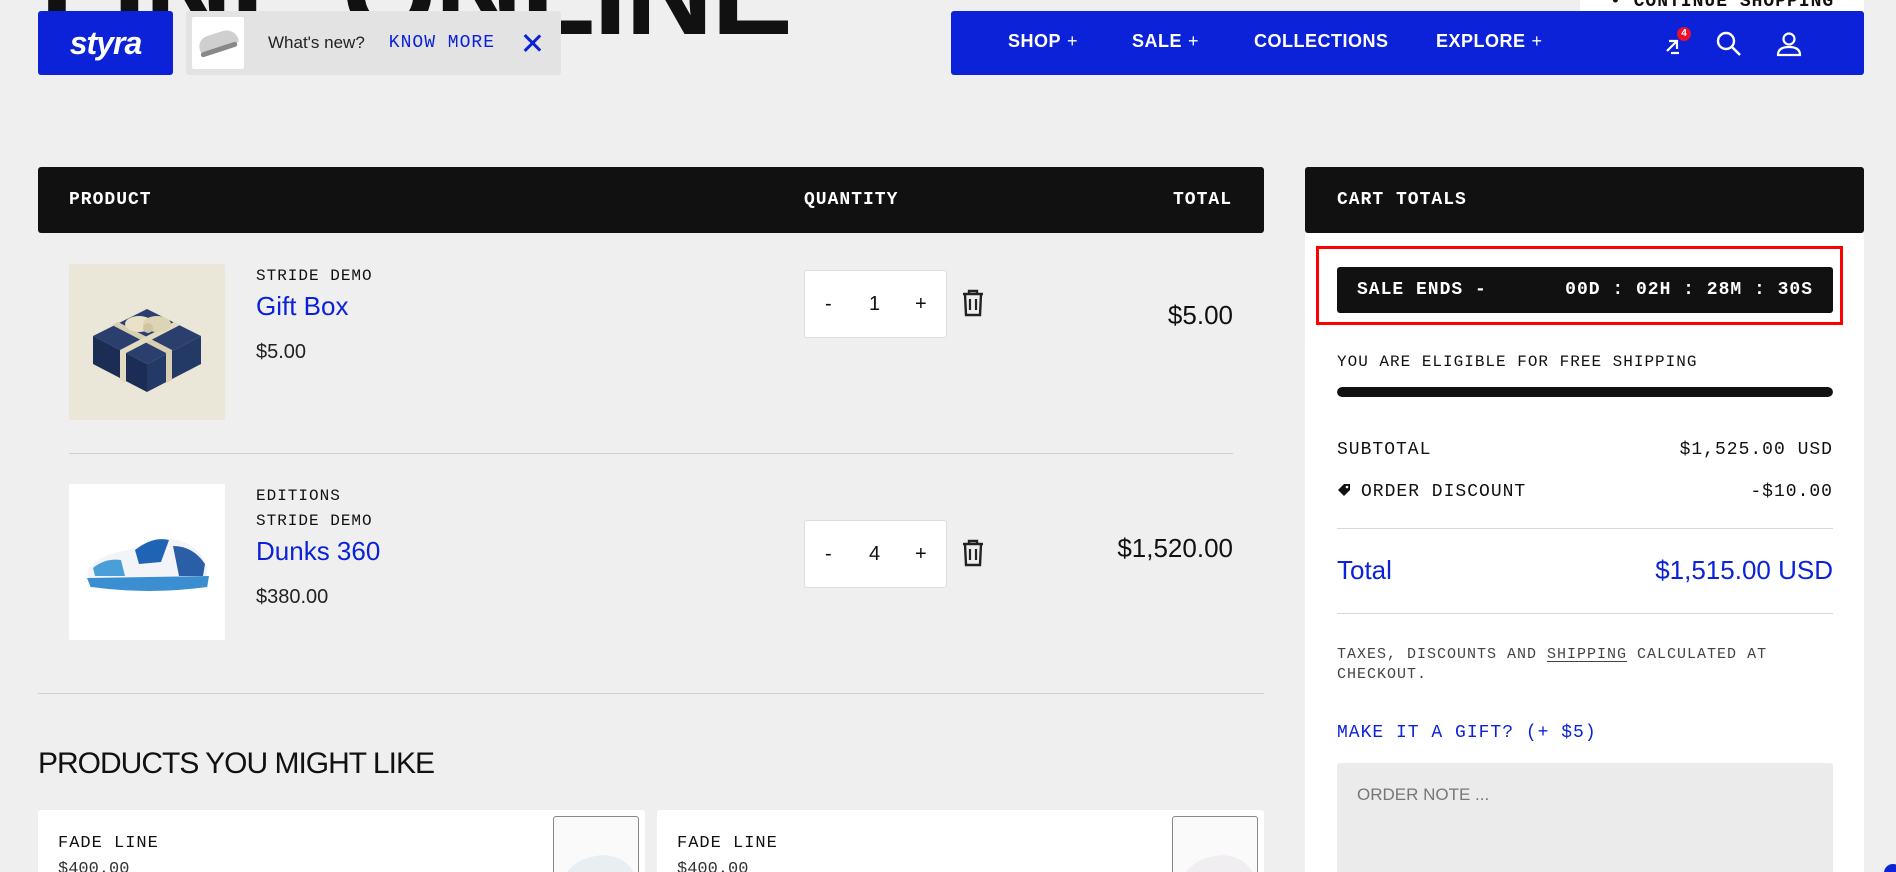  Describe the element at coordinates (281, 352) in the screenshot. I see `product-unit-price: $5.00` at that location.